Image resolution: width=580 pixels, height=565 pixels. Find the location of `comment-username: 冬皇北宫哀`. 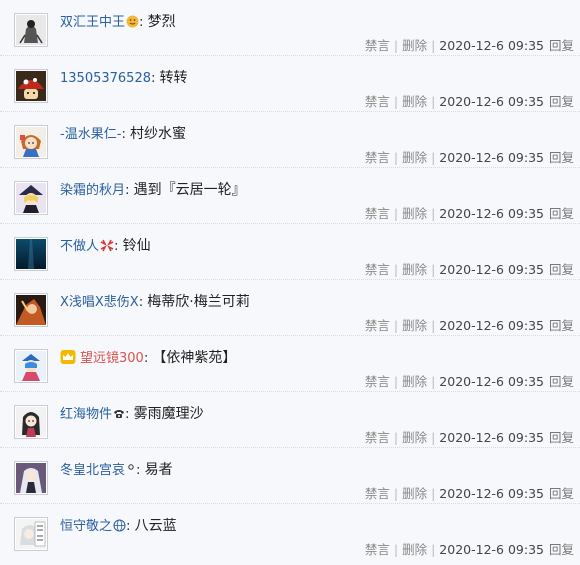

comment-username: 冬皇北宫哀 is located at coordinates (92, 470).